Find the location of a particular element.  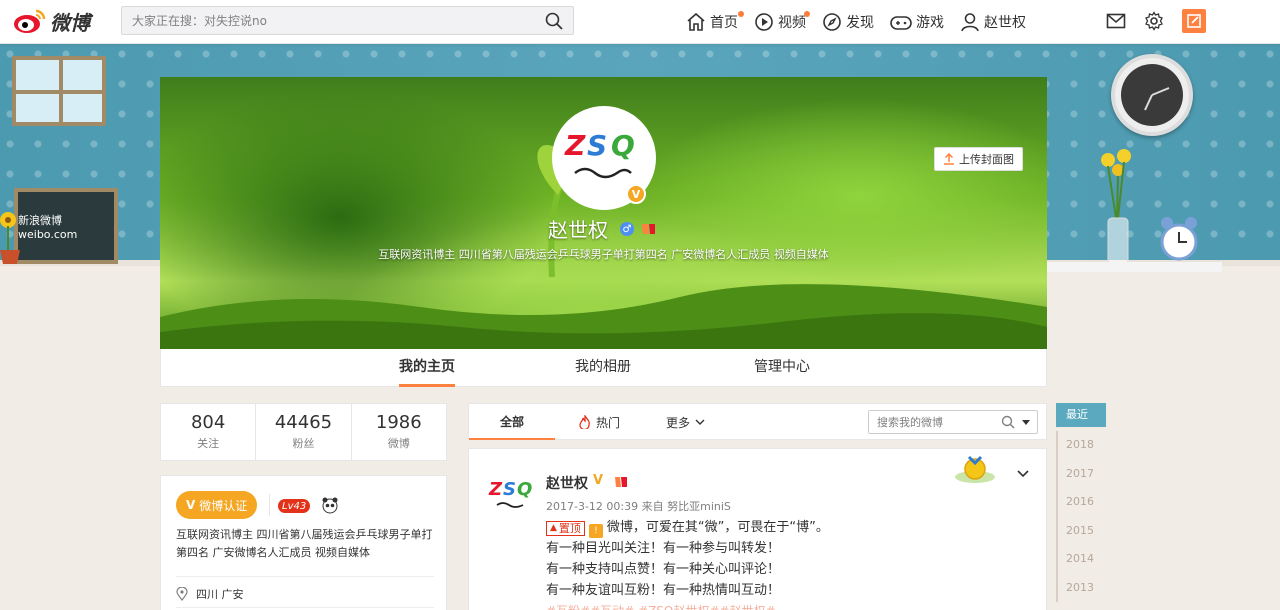

timeline-2016: 2016 is located at coordinates (1081, 502).